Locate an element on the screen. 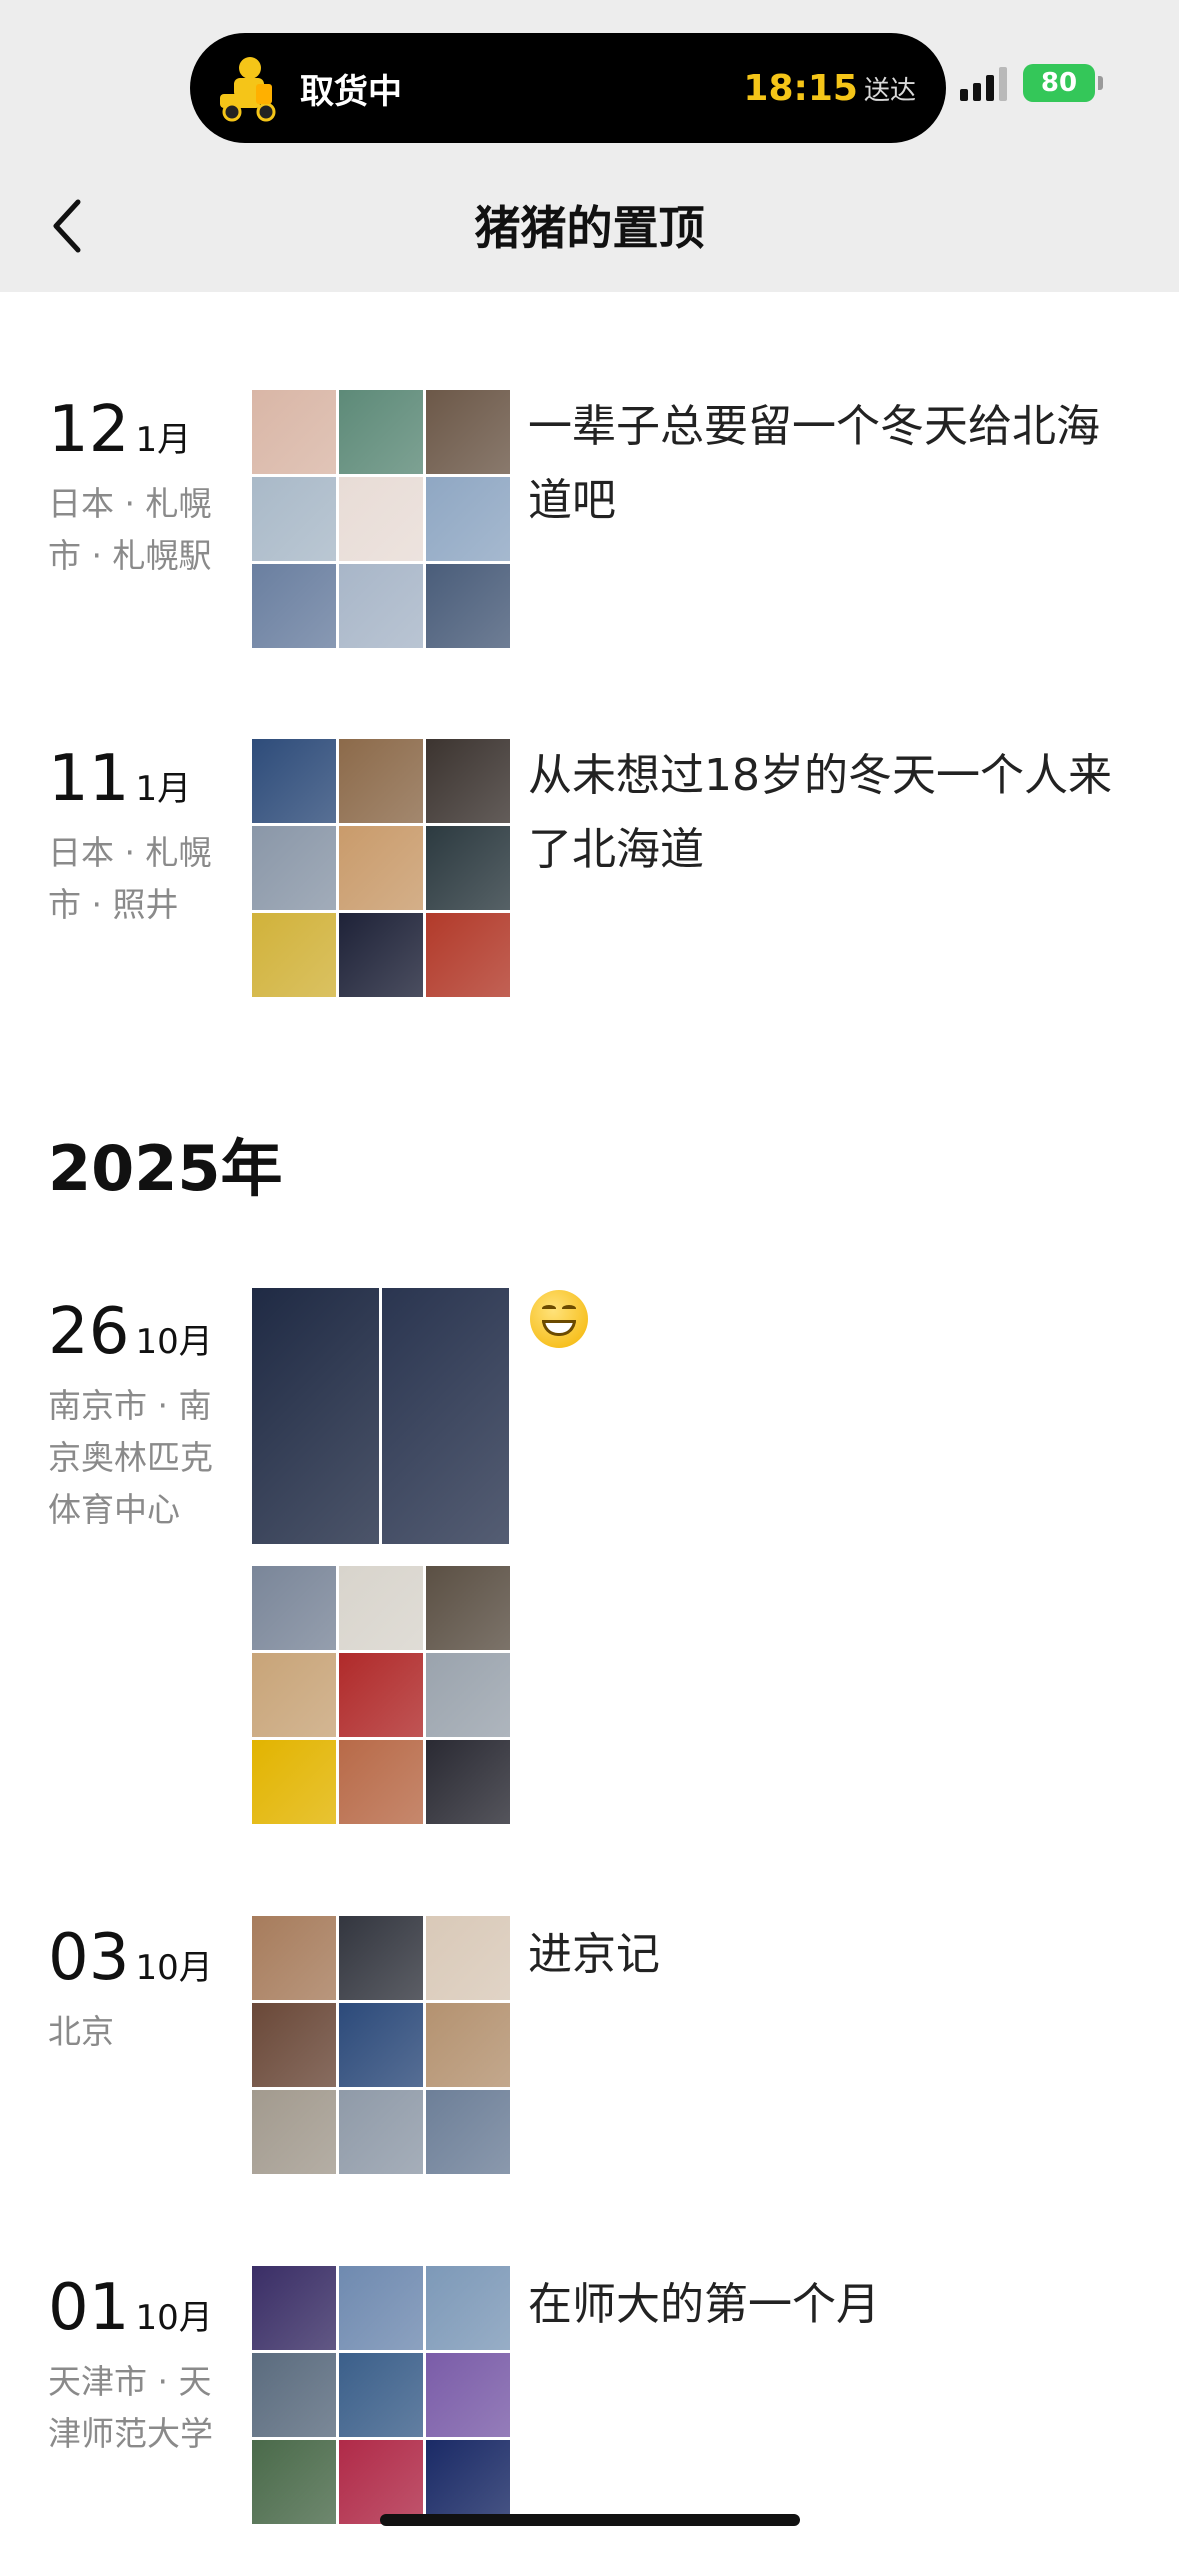  signal-icon is located at coordinates (983, 83).